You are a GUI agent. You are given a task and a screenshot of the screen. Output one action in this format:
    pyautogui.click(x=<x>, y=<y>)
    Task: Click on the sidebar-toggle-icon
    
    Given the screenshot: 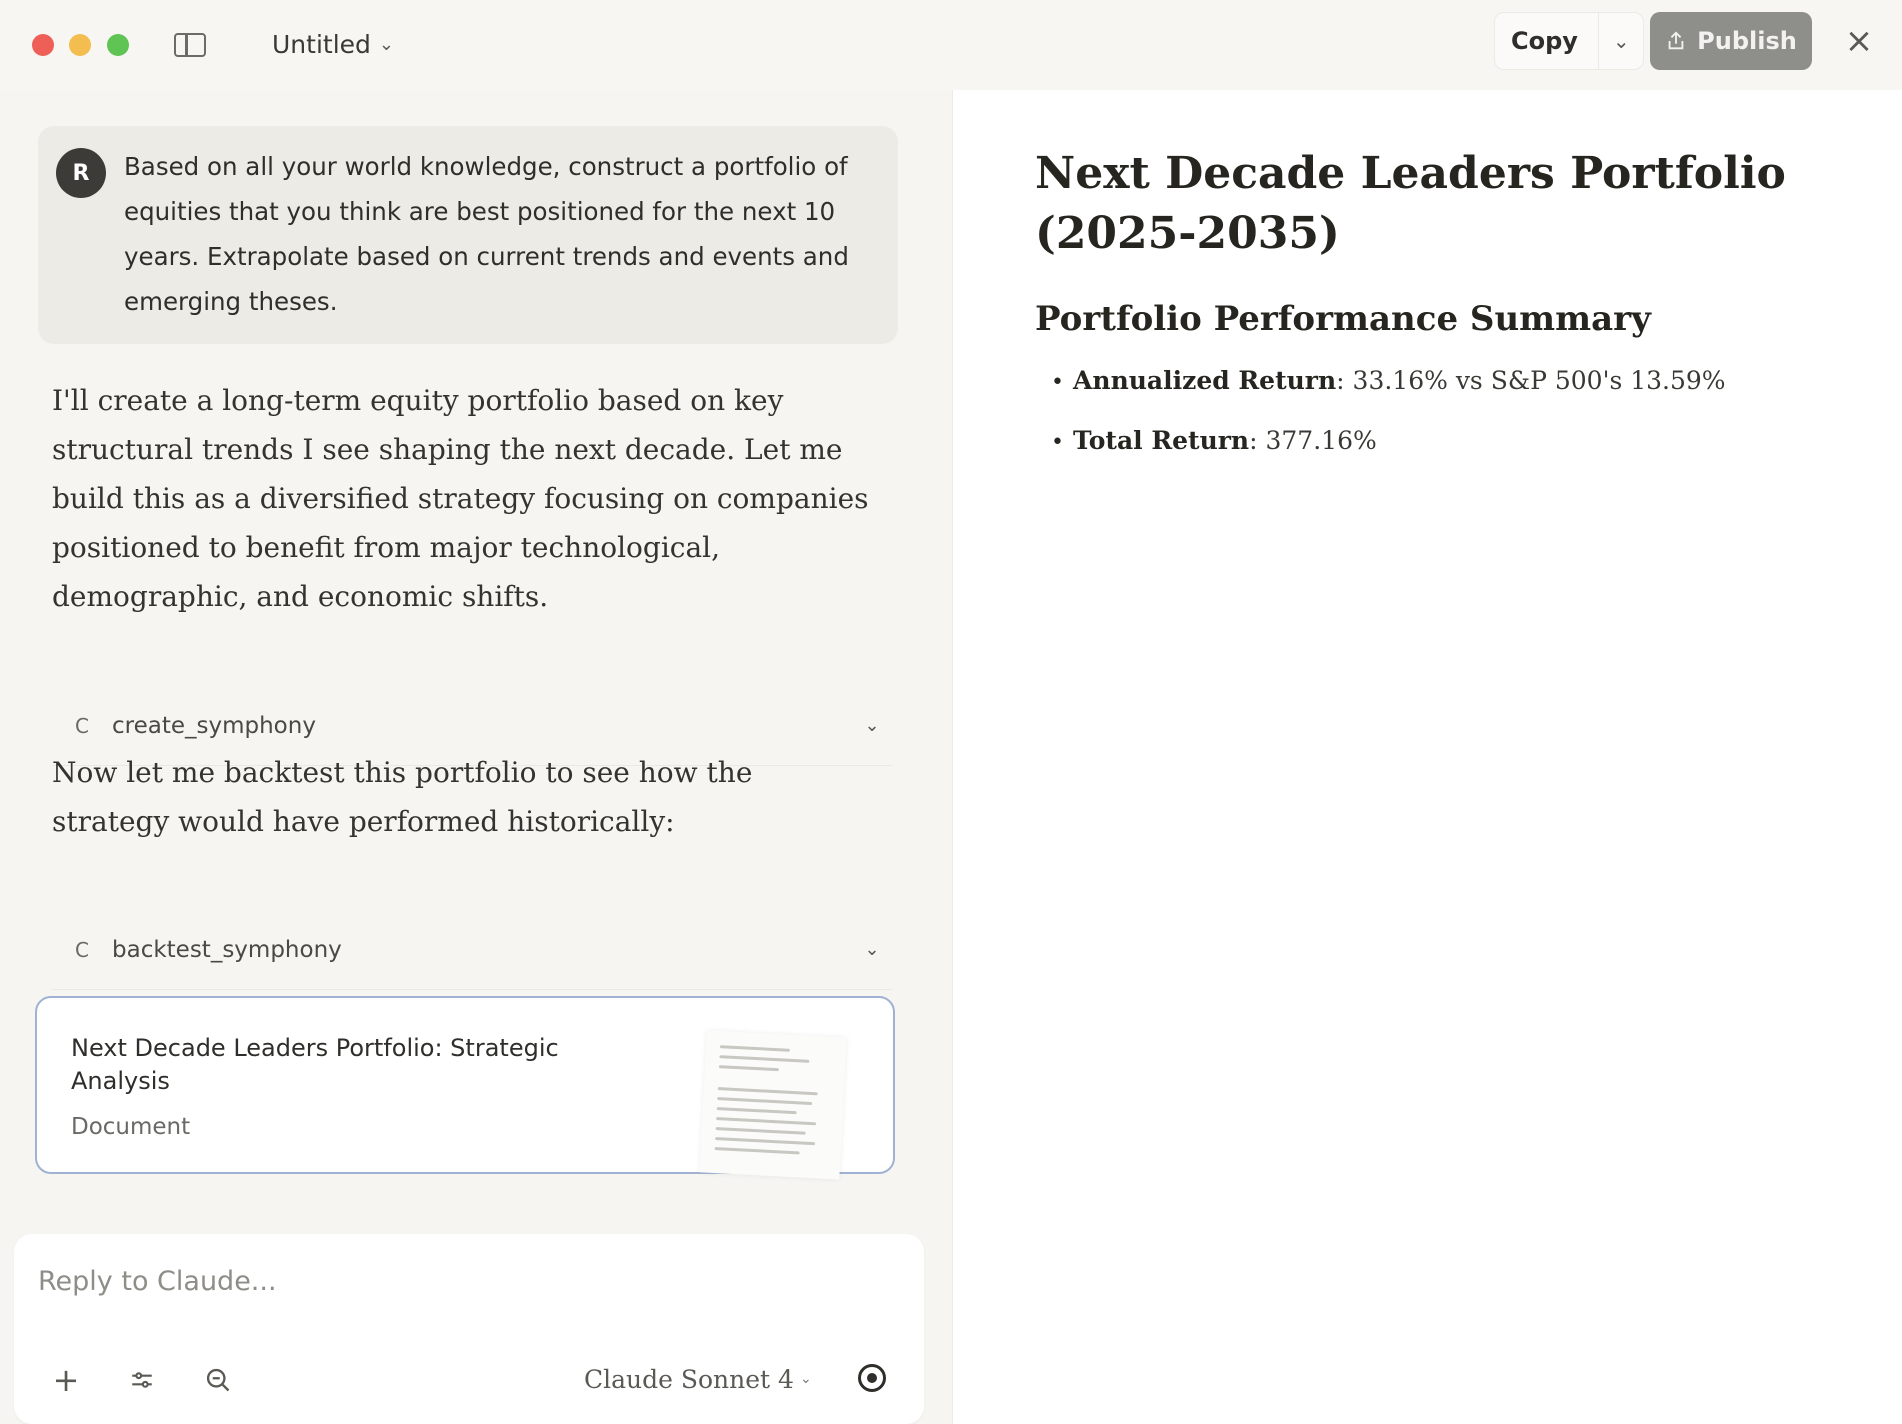 What is the action you would take?
    pyautogui.click(x=190, y=45)
    